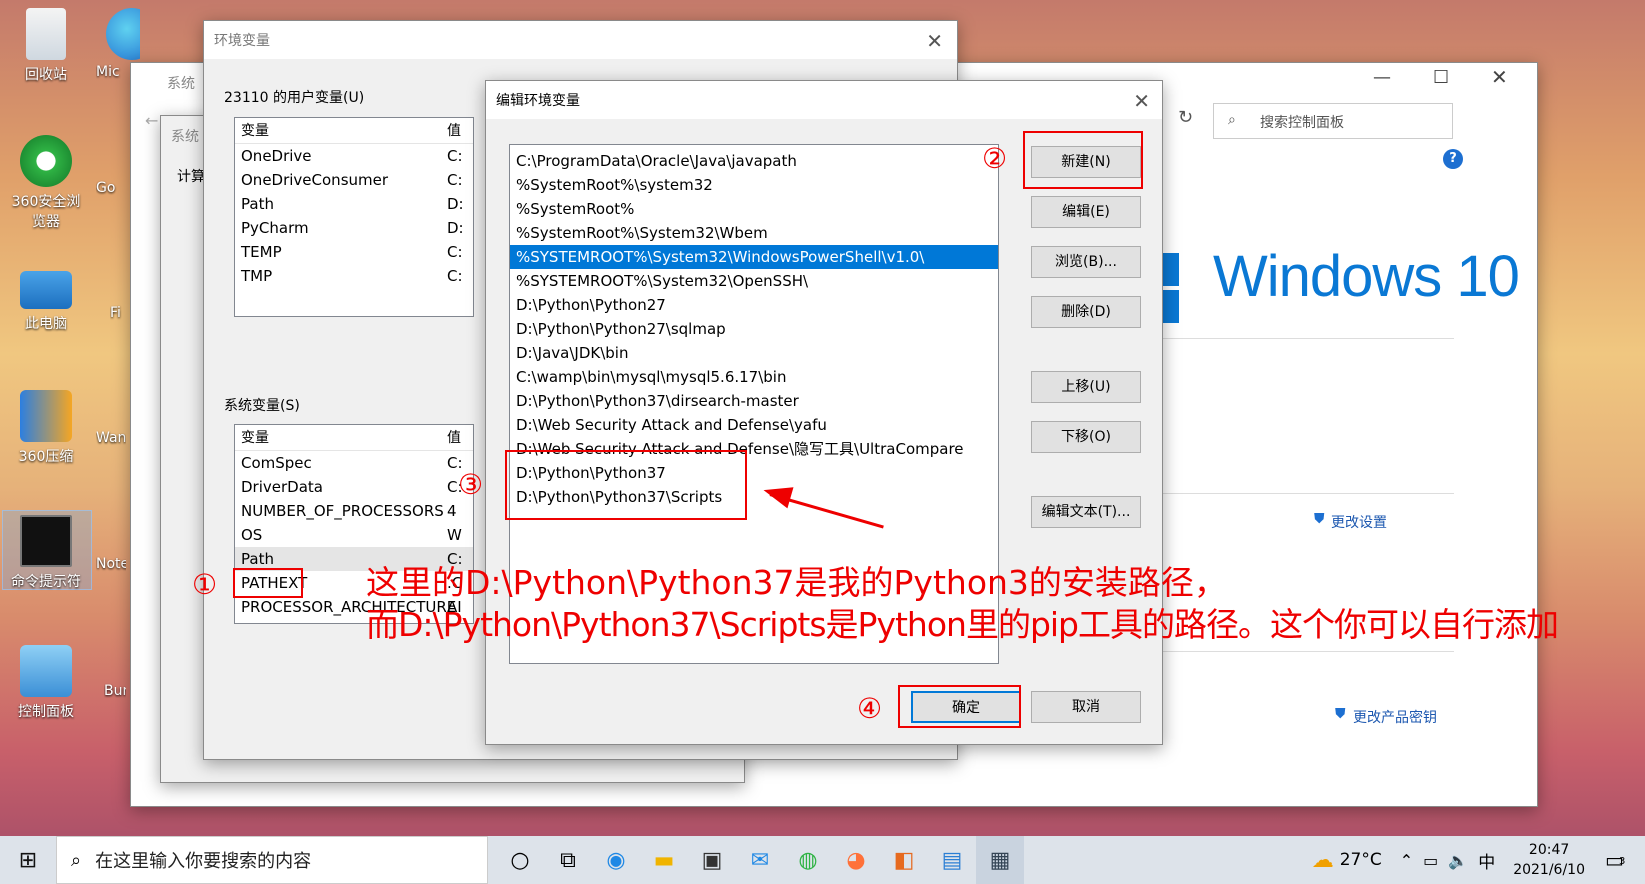 The height and width of the screenshot is (884, 1645). I want to click on system-settings-taskbar-icon: ▦, so click(1000, 860).